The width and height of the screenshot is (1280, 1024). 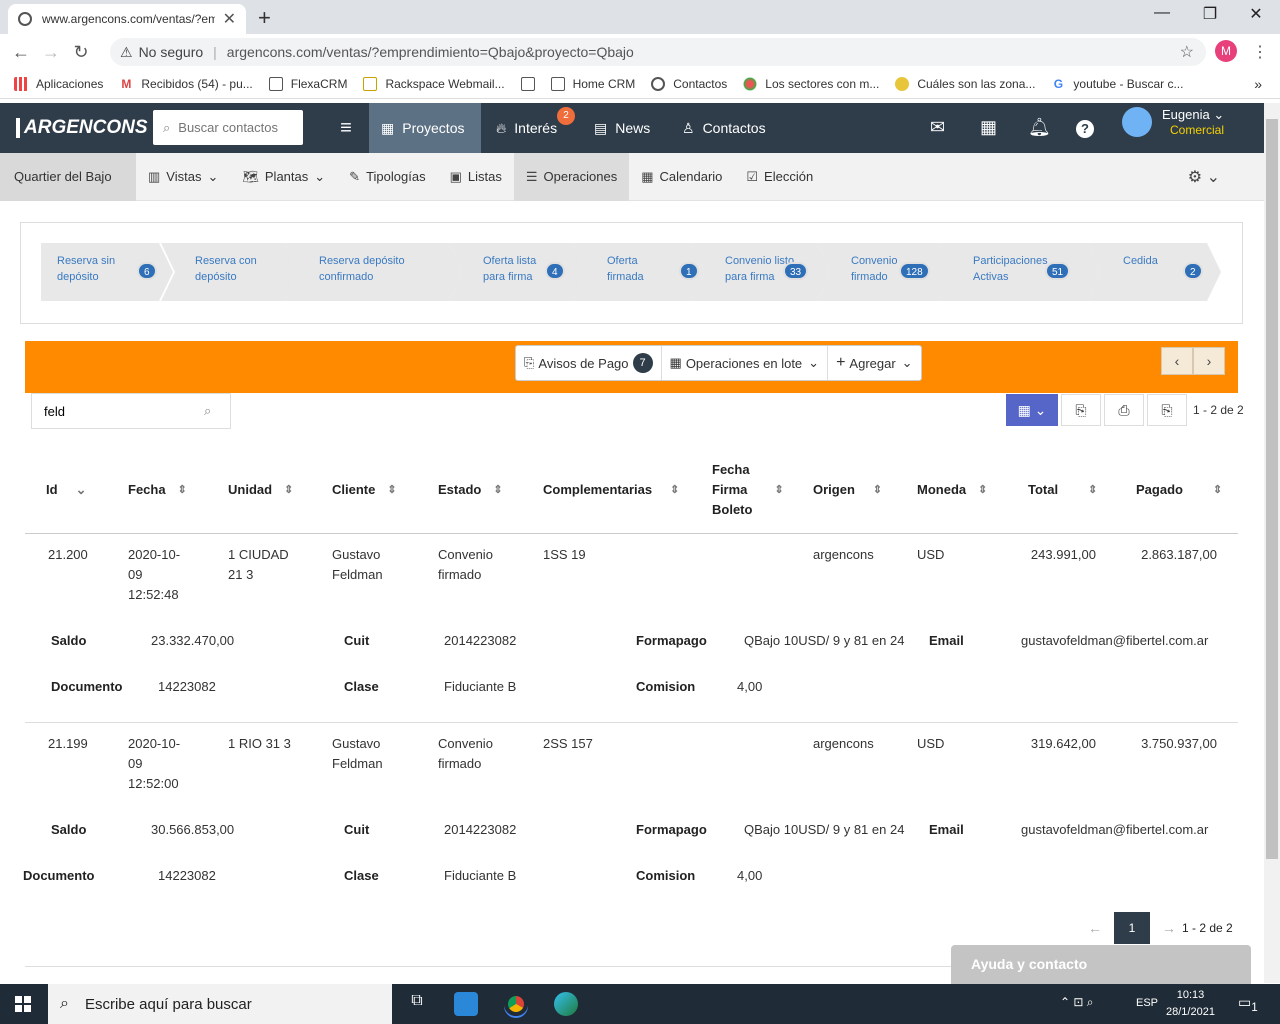 I want to click on page-1-button: 1, so click(x=1132, y=928).